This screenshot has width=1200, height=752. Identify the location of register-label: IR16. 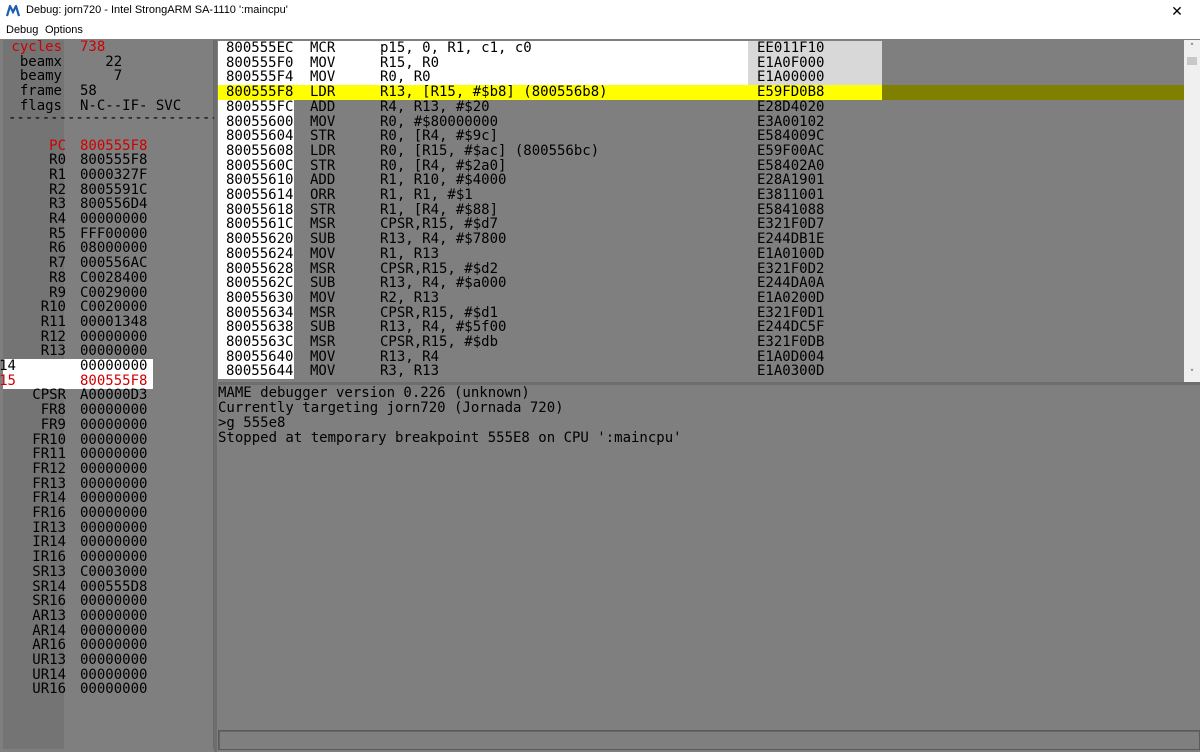
(49, 557).